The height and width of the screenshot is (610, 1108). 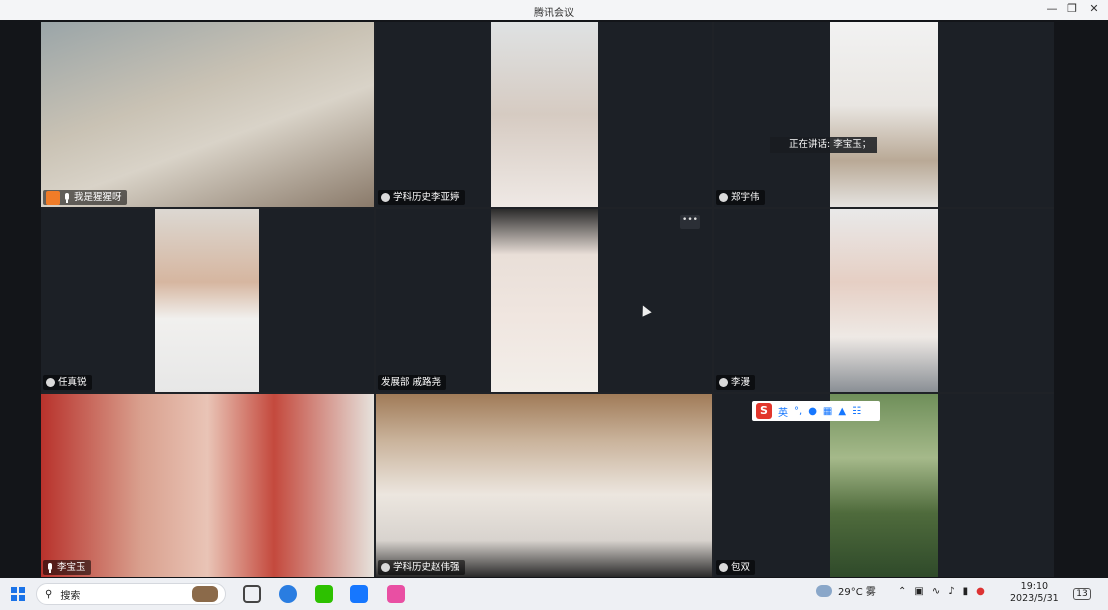 What do you see at coordinates (902, 591) in the screenshot?
I see `chevron-up-icon: ⌃` at bounding box center [902, 591].